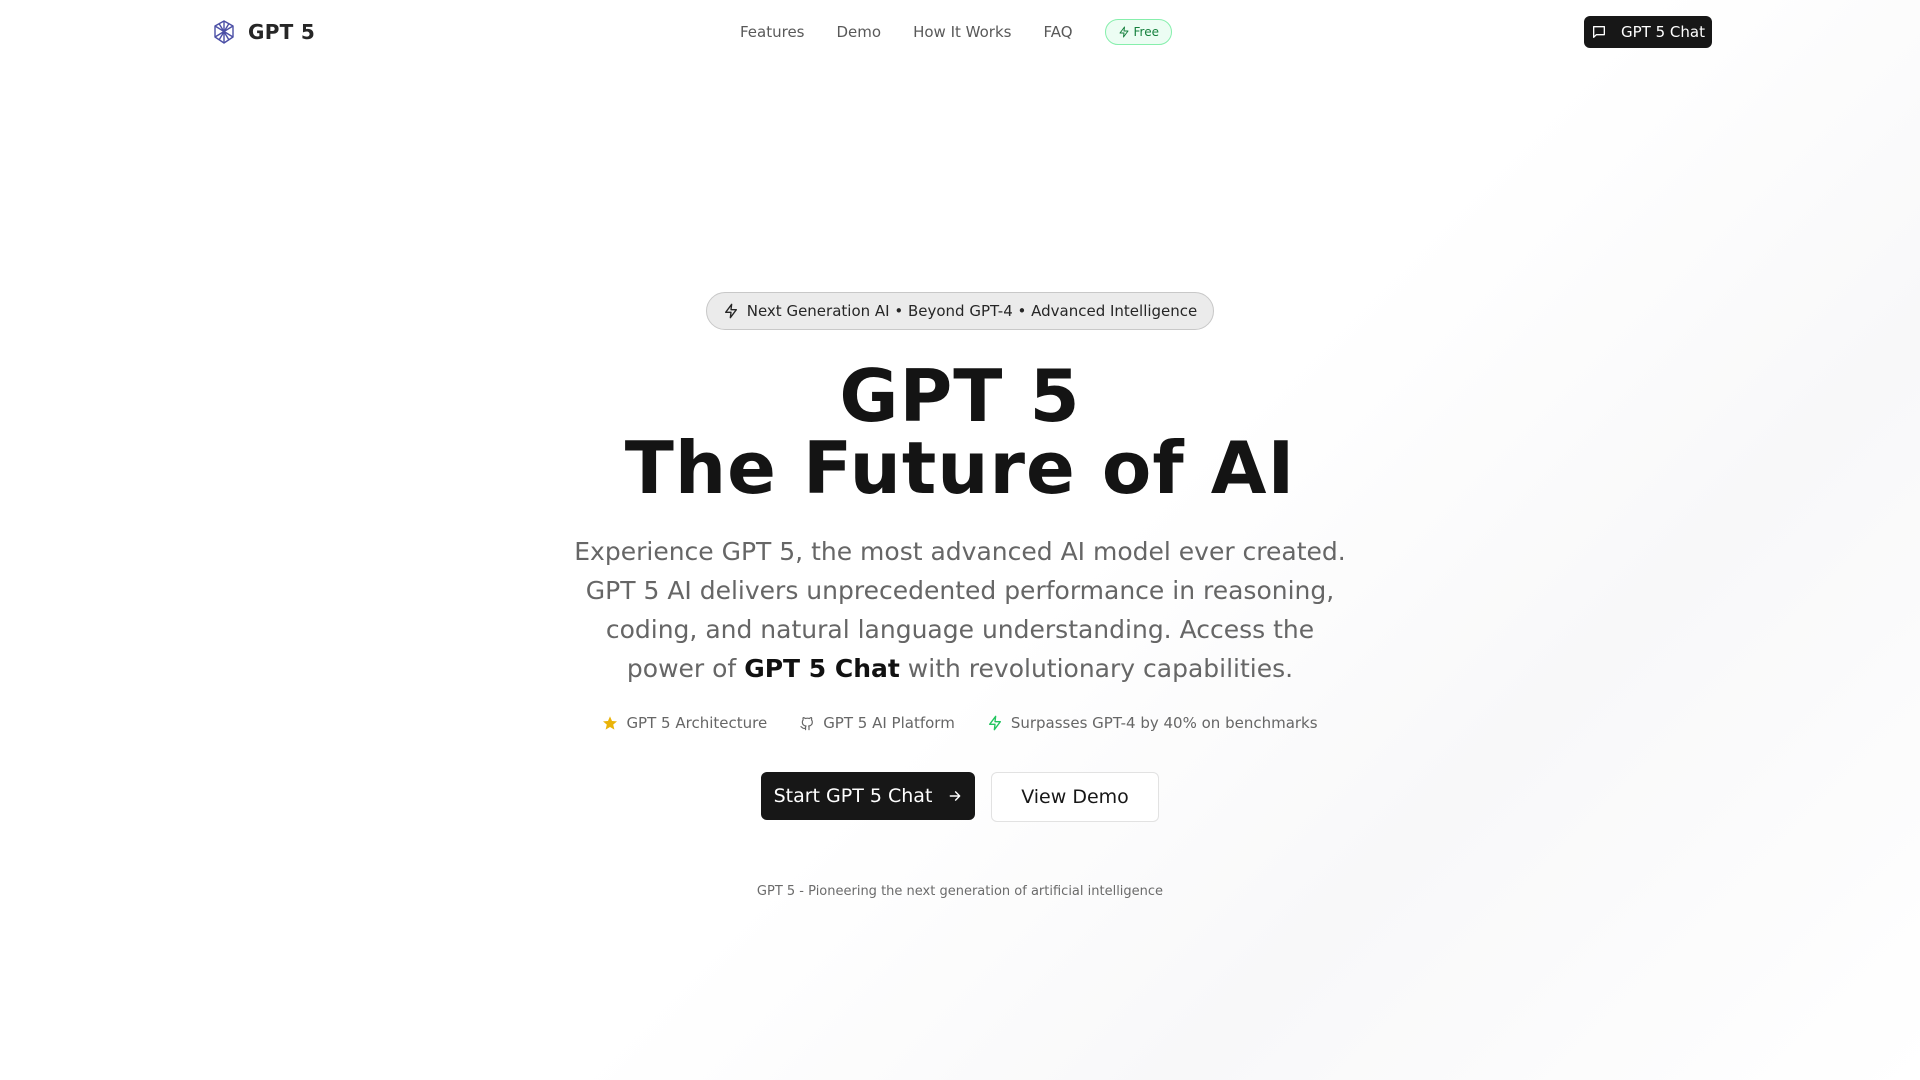 This screenshot has width=1920, height=1080. What do you see at coordinates (224, 32) in the screenshot?
I see `brain-icon` at bounding box center [224, 32].